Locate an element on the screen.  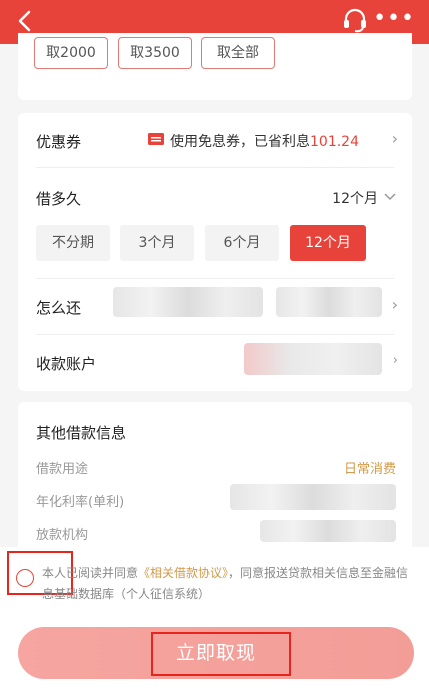
bottom-action-bar: 立即取现 is located at coordinates (214, 652).